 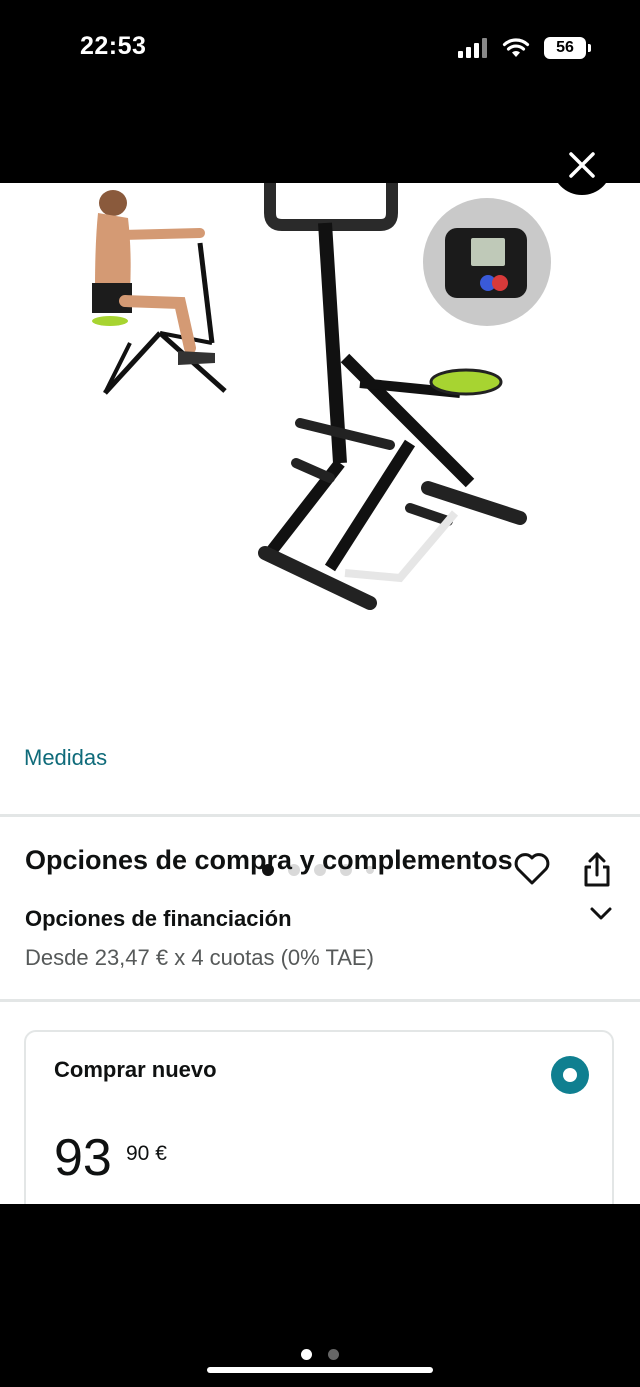 I want to click on buy-new-radio, so click(x=570, y=1075).